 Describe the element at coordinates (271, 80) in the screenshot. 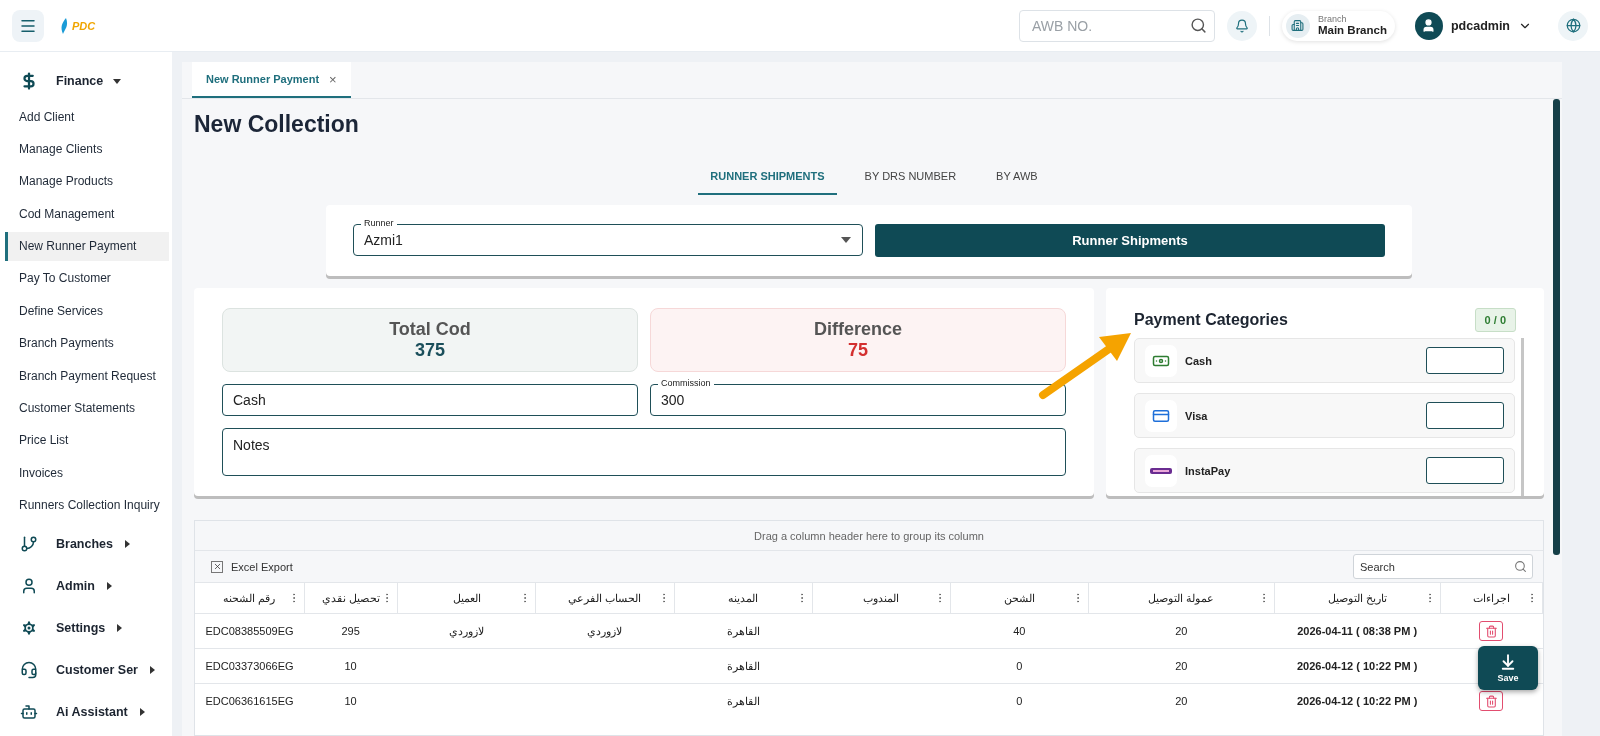

I see `page-tab: New Runner Payment ×` at that location.